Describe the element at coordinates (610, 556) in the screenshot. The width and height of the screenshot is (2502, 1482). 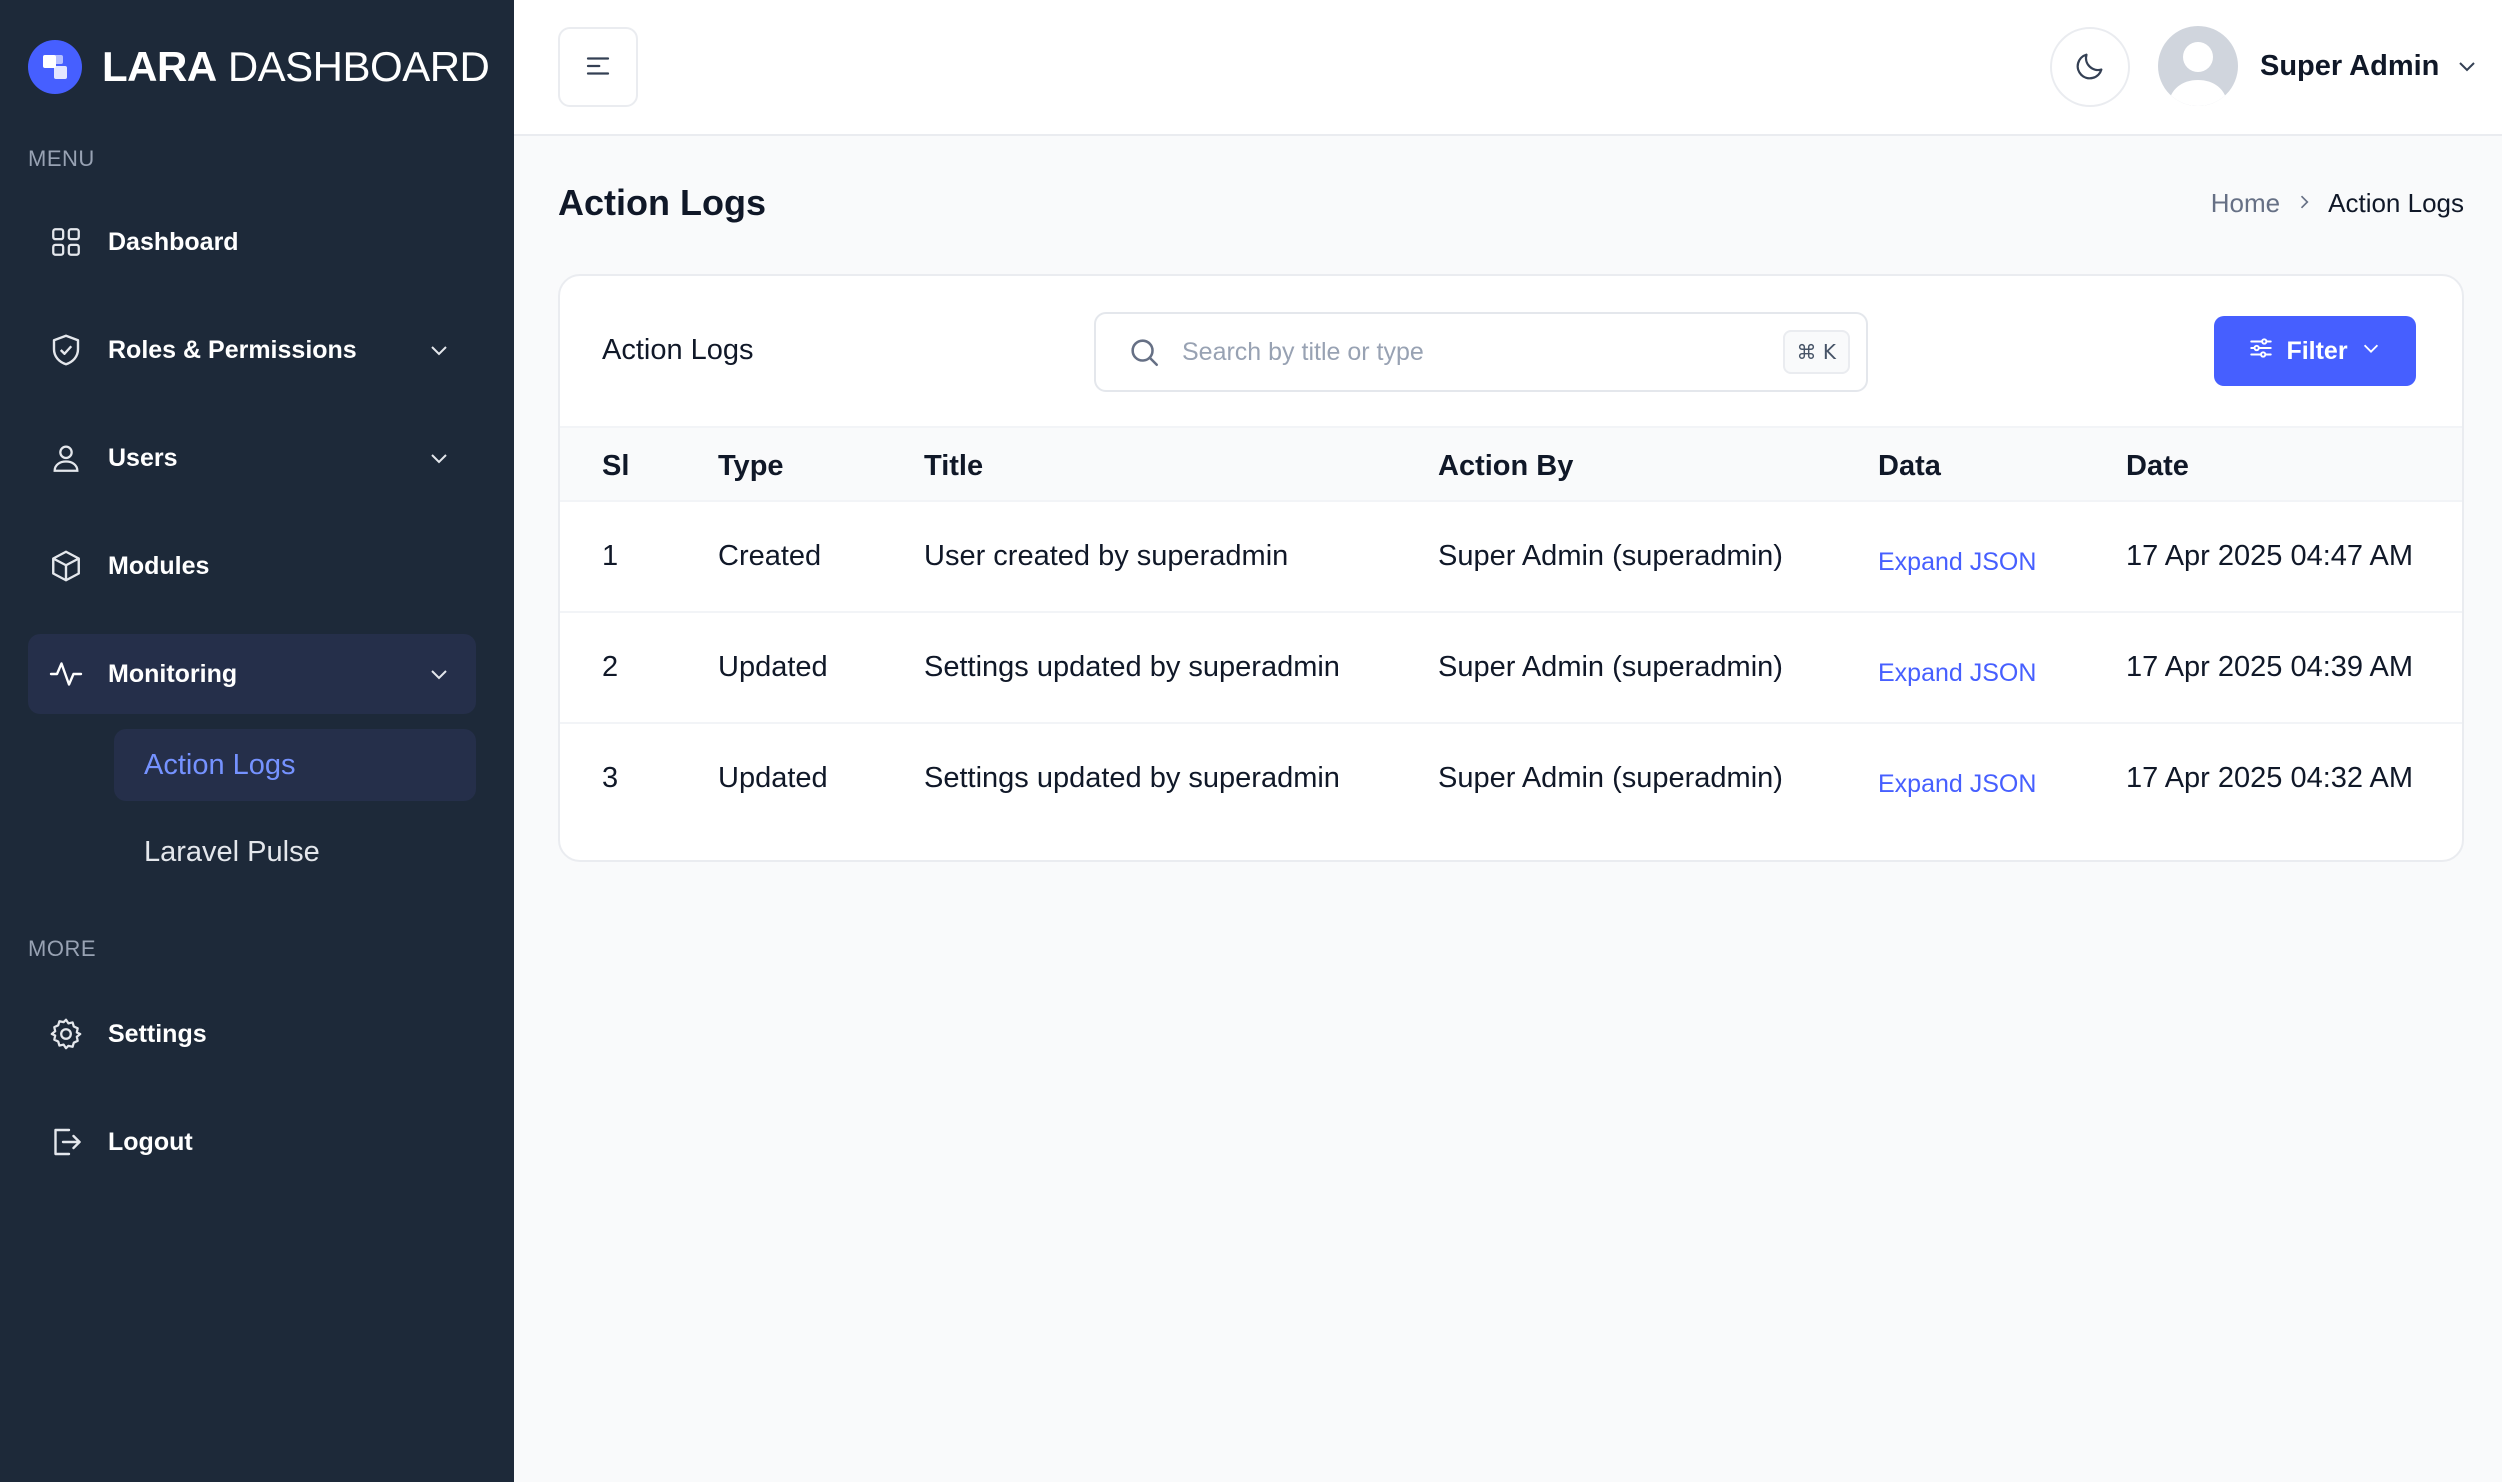
I see `cell-sl: 1` at that location.